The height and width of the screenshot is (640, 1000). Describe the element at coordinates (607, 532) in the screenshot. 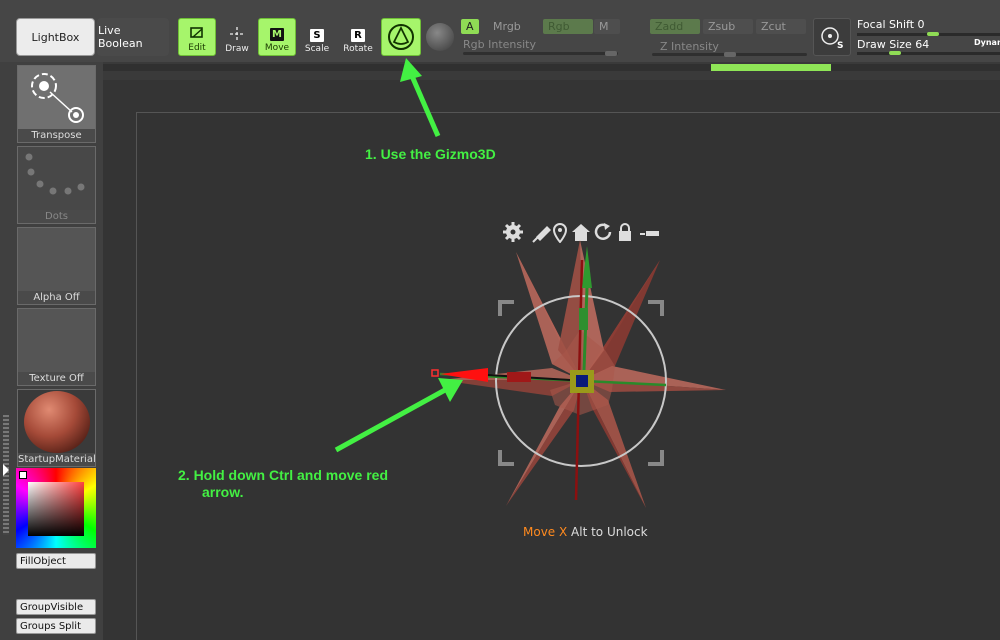

I see `status-hint: Alt to Unlock` at that location.